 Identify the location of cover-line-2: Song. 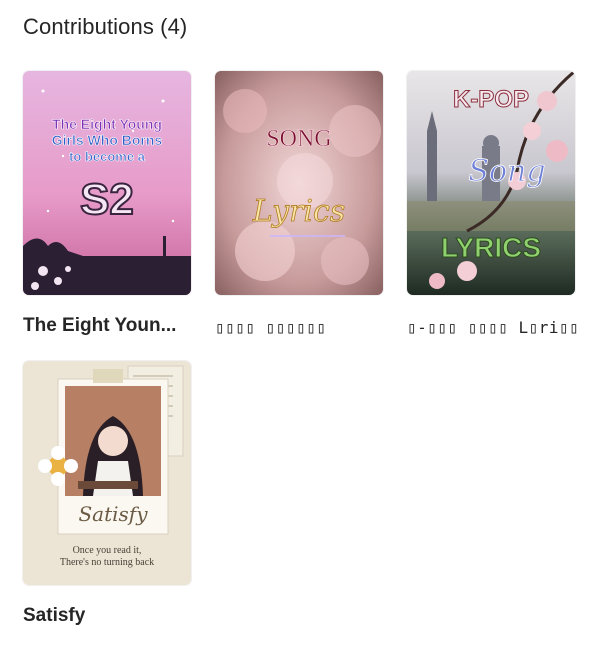
(506, 171).